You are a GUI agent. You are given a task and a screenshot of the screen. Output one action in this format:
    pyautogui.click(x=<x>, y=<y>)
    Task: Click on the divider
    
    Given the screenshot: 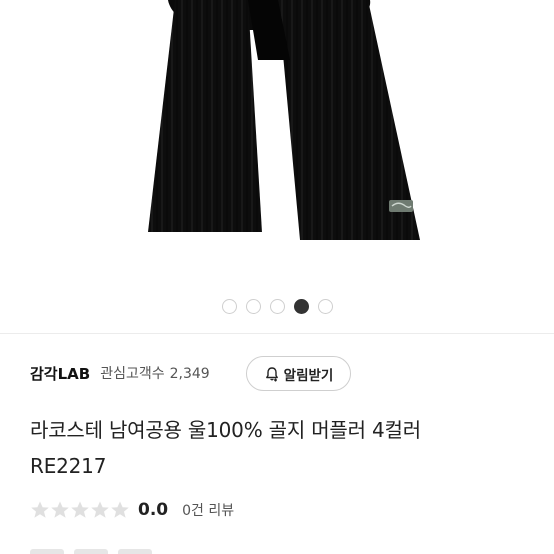 What is the action you would take?
    pyautogui.click(x=277, y=333)
    